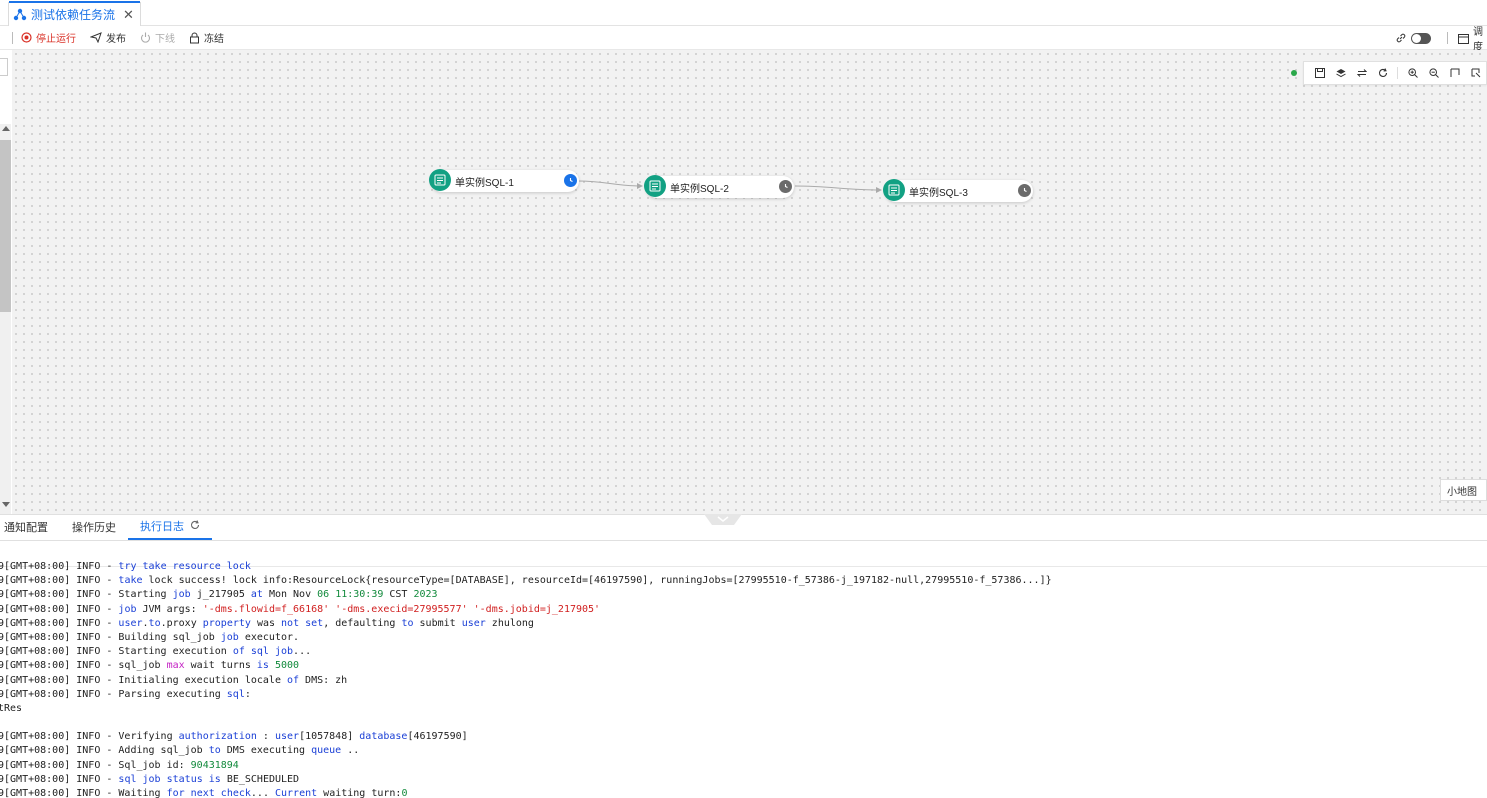 The height and width of the screenshot is (798, 1487). Describe the element at coordinates (194, 37) in the screenshot. I see `lock-icon` at that location.